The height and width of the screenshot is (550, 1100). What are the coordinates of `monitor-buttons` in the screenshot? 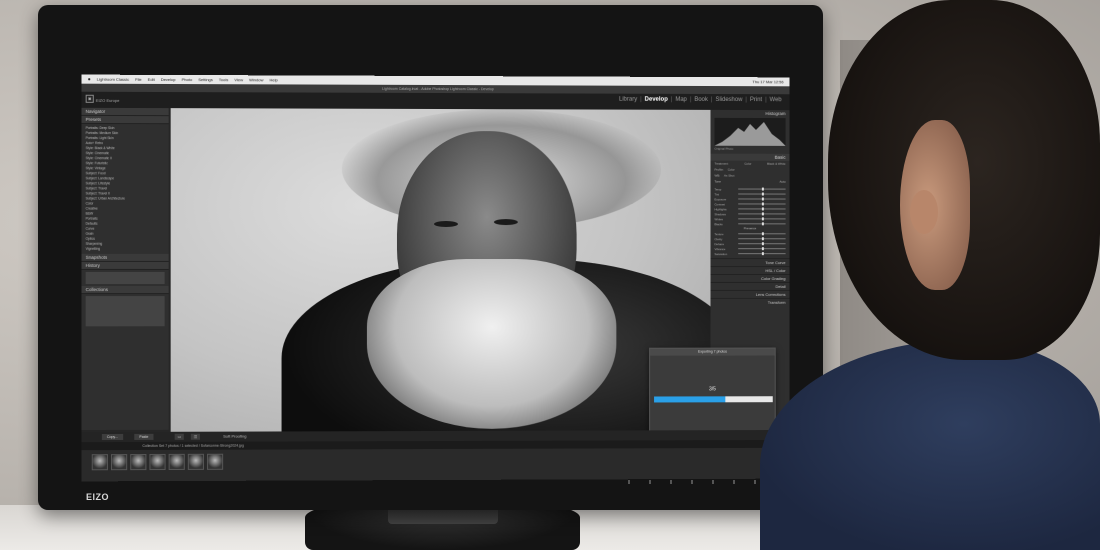 It's located at (692, 482).